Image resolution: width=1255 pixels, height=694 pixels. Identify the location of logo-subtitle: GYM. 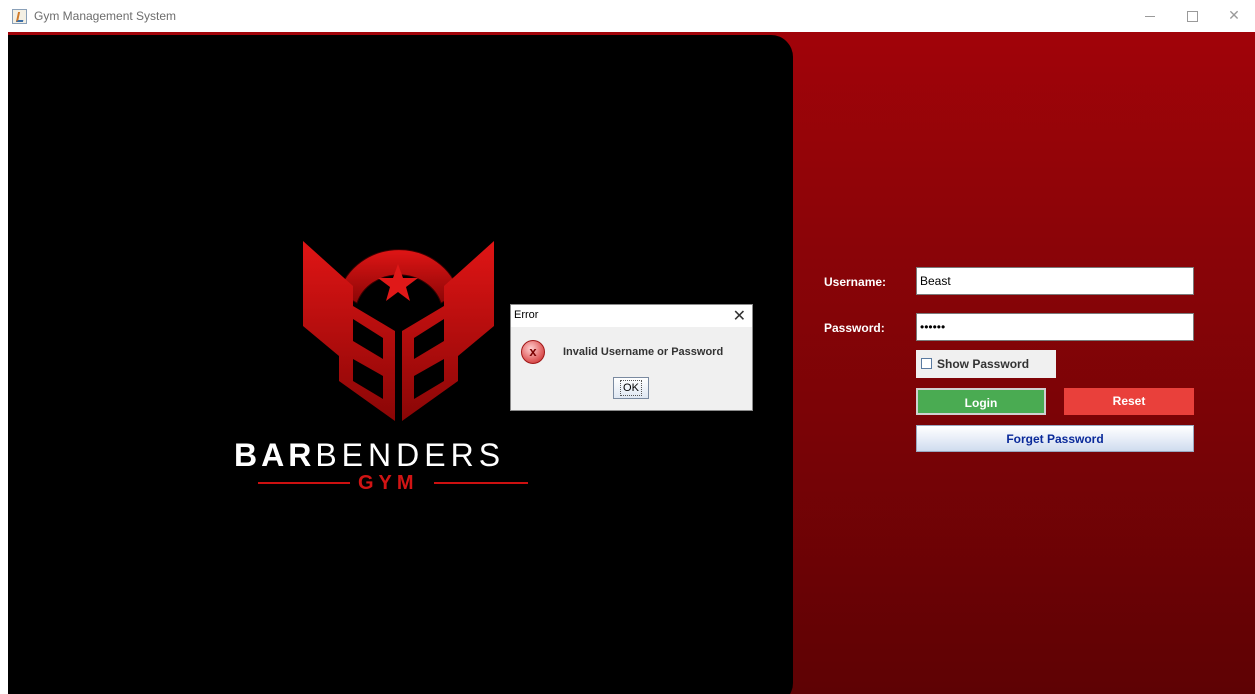
(393, 483).